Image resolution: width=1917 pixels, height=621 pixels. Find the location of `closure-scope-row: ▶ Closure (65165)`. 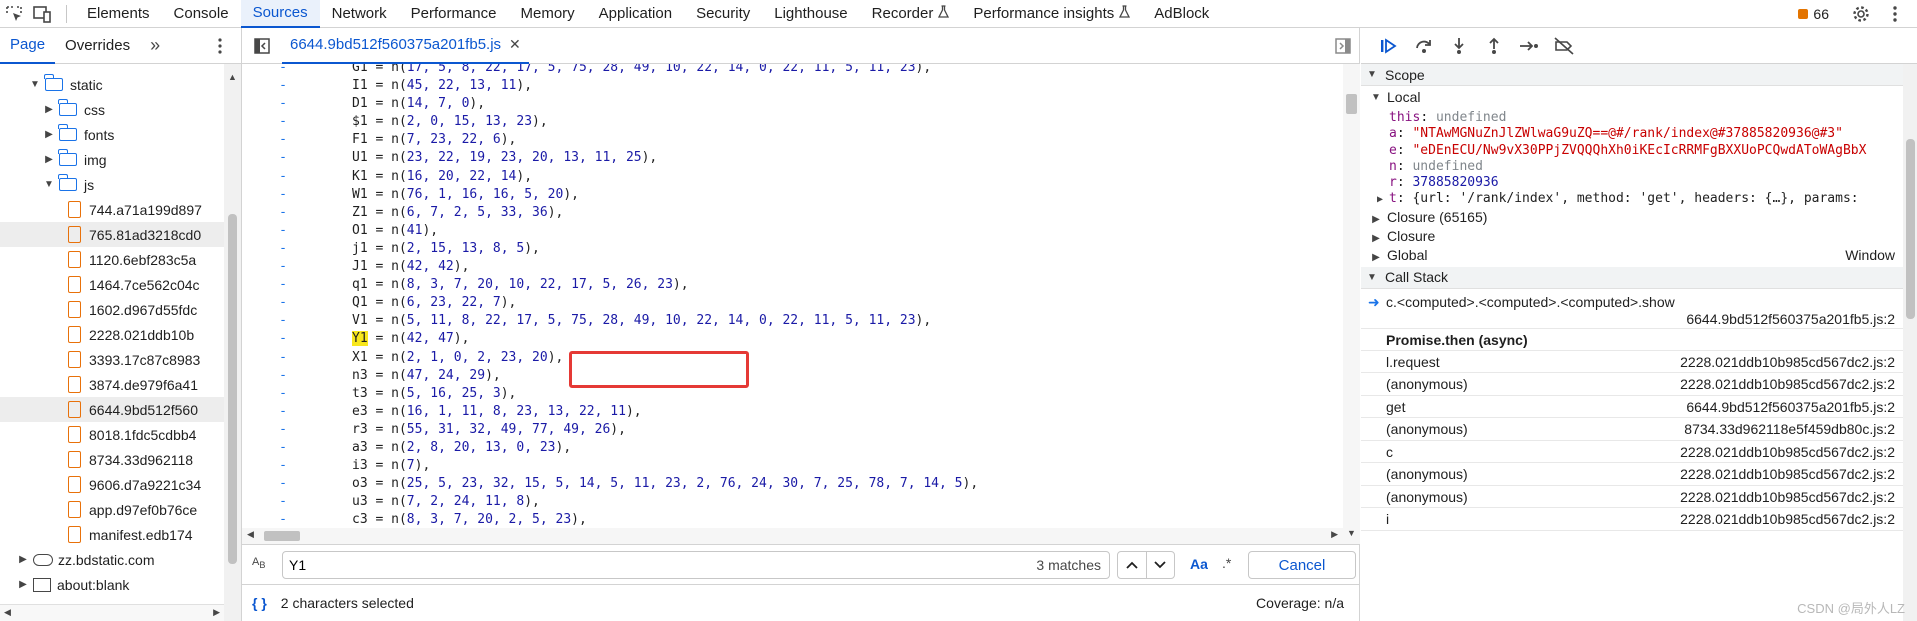

closure-scope-row: ▶ Closure (65165) is located at coordinates (1639, 217).